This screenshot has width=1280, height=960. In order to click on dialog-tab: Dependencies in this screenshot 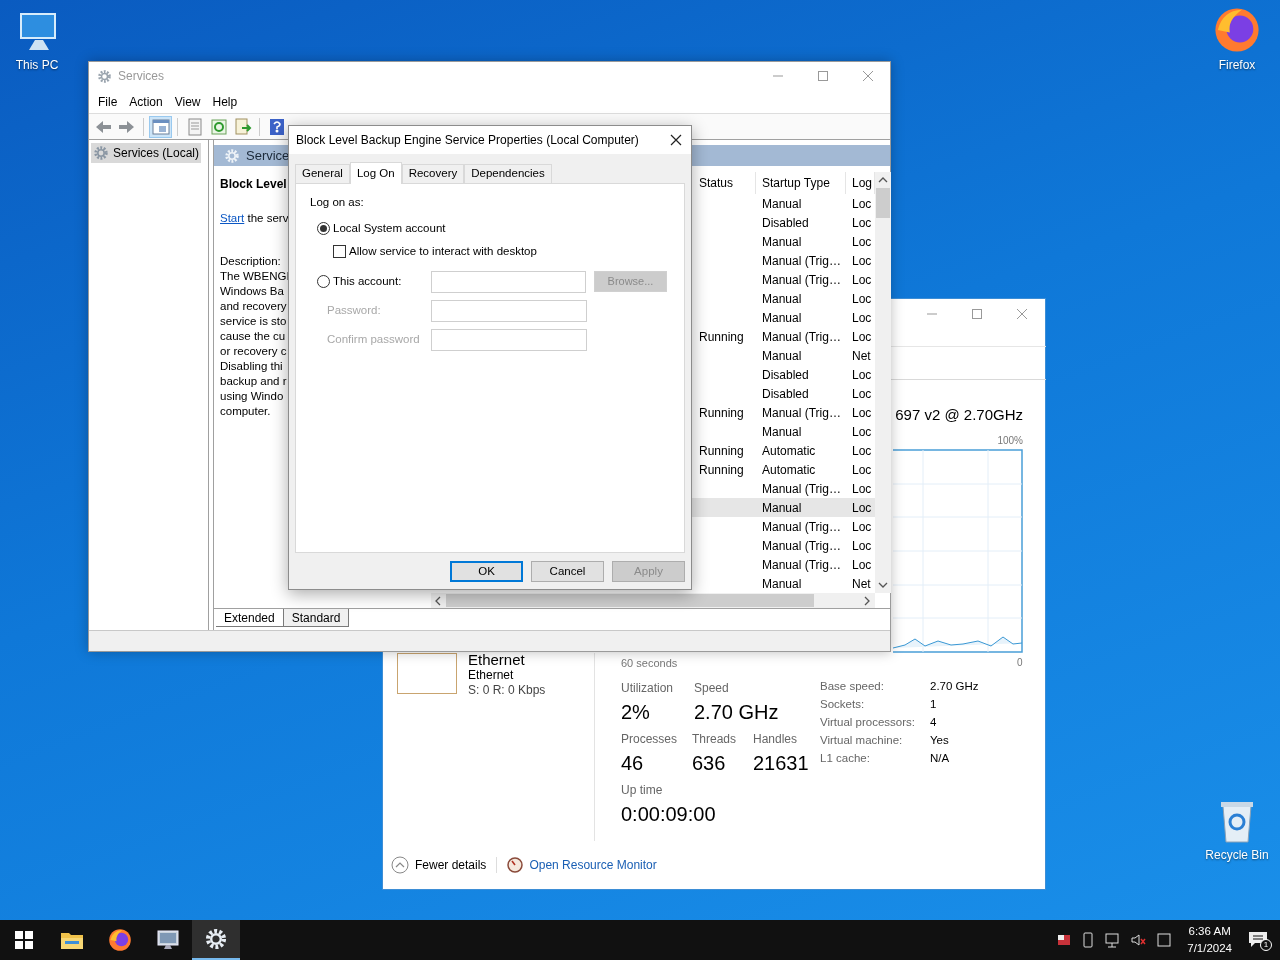, I will do `click(508, 173)`.